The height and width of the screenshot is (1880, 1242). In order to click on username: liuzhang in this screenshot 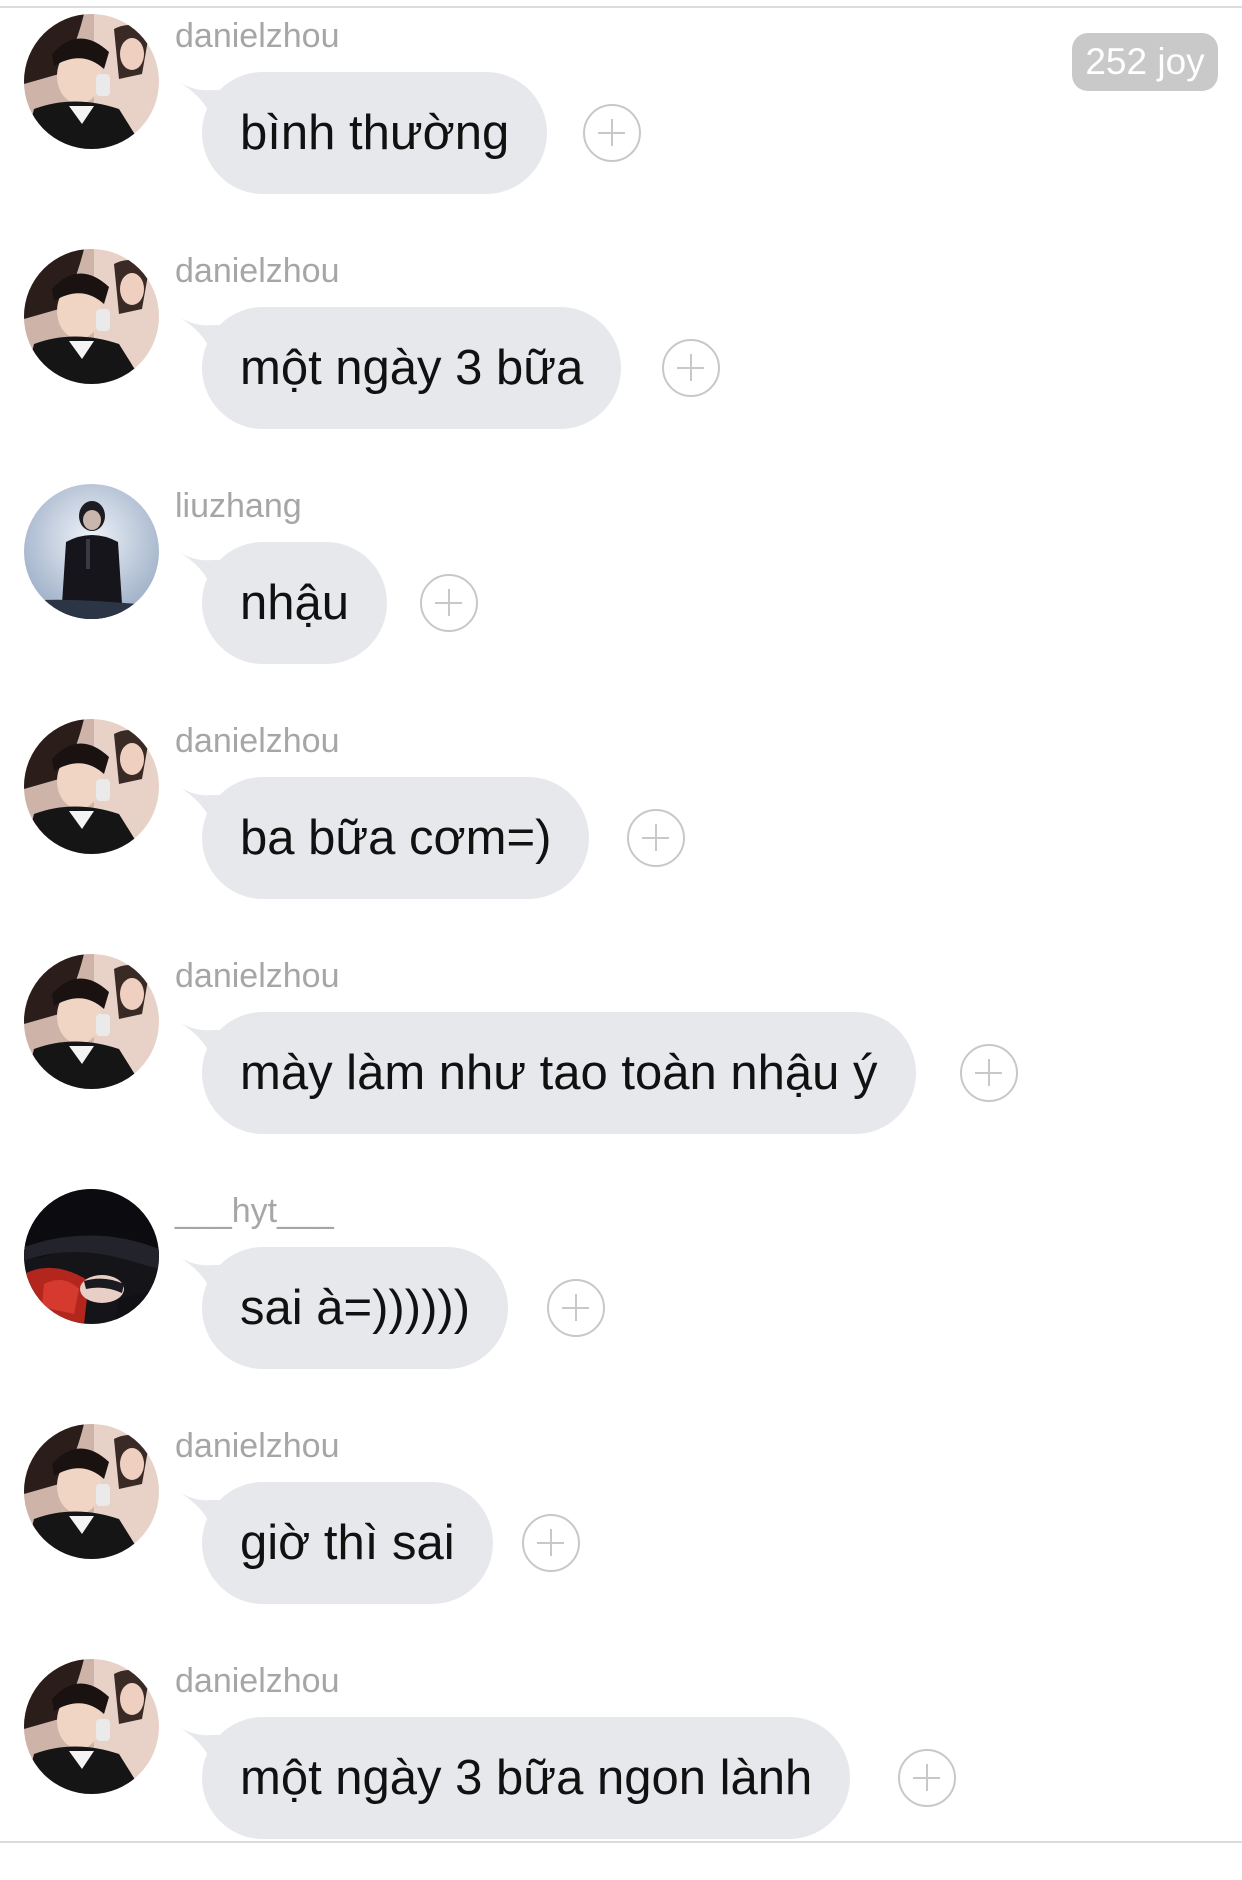, I will do `click(238, 506)`.